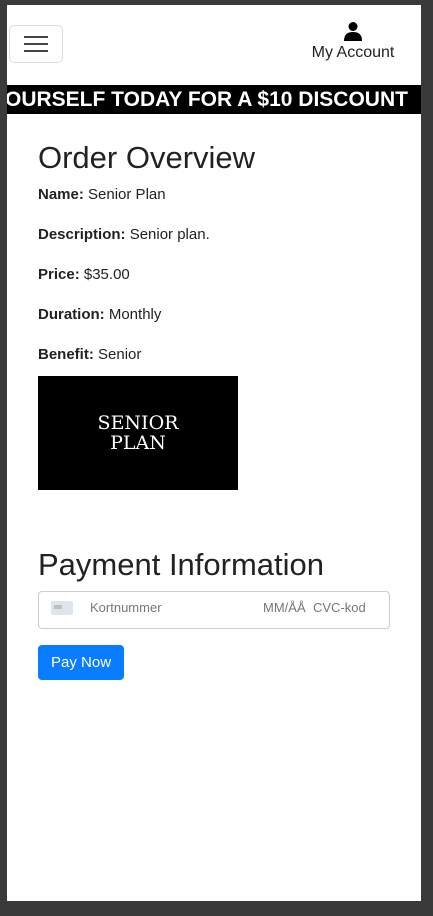 This screenshot has height=916, width=433. What do you see at coordinates (81, 662) in the screenshot?
I see `pay-now-button: Pay Now` at bounding box center [81, 662].